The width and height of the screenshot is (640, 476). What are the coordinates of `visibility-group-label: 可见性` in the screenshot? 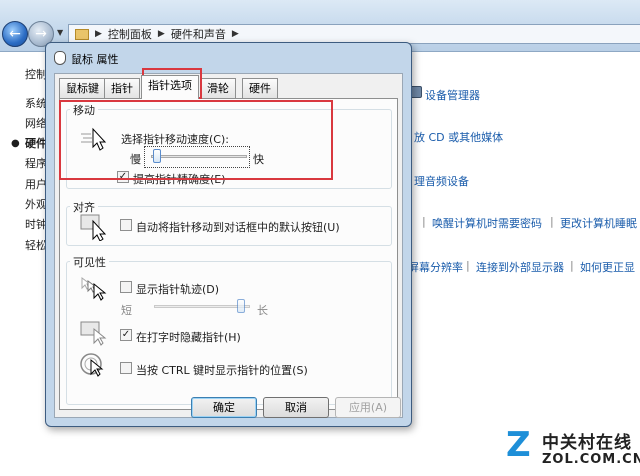 It's located at (89, 262).